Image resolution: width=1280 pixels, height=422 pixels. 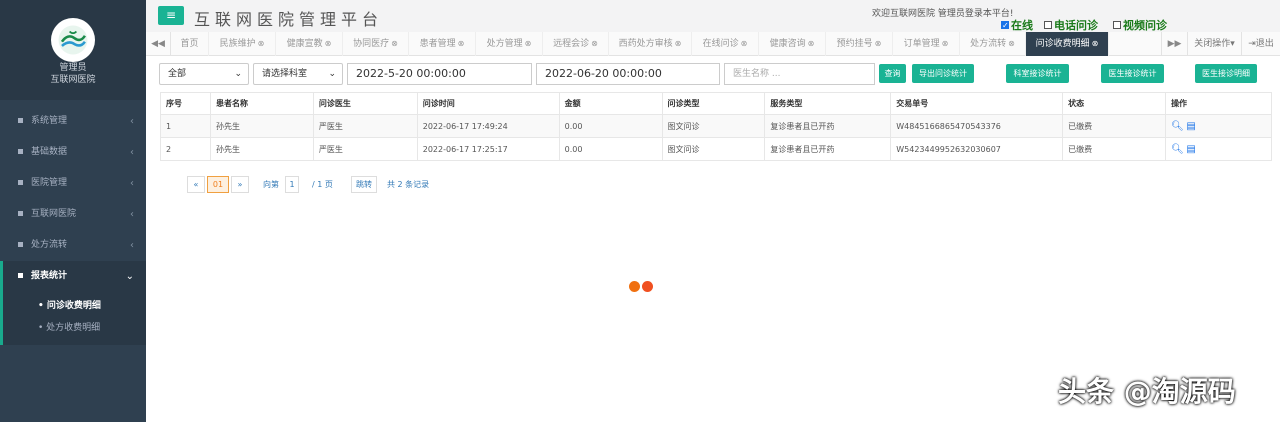 What do you see at coordinates (1140, 25) in the screenshot?
I see `video-consult-checkbox: 视频问诊` at bounding box center [1140, 25].